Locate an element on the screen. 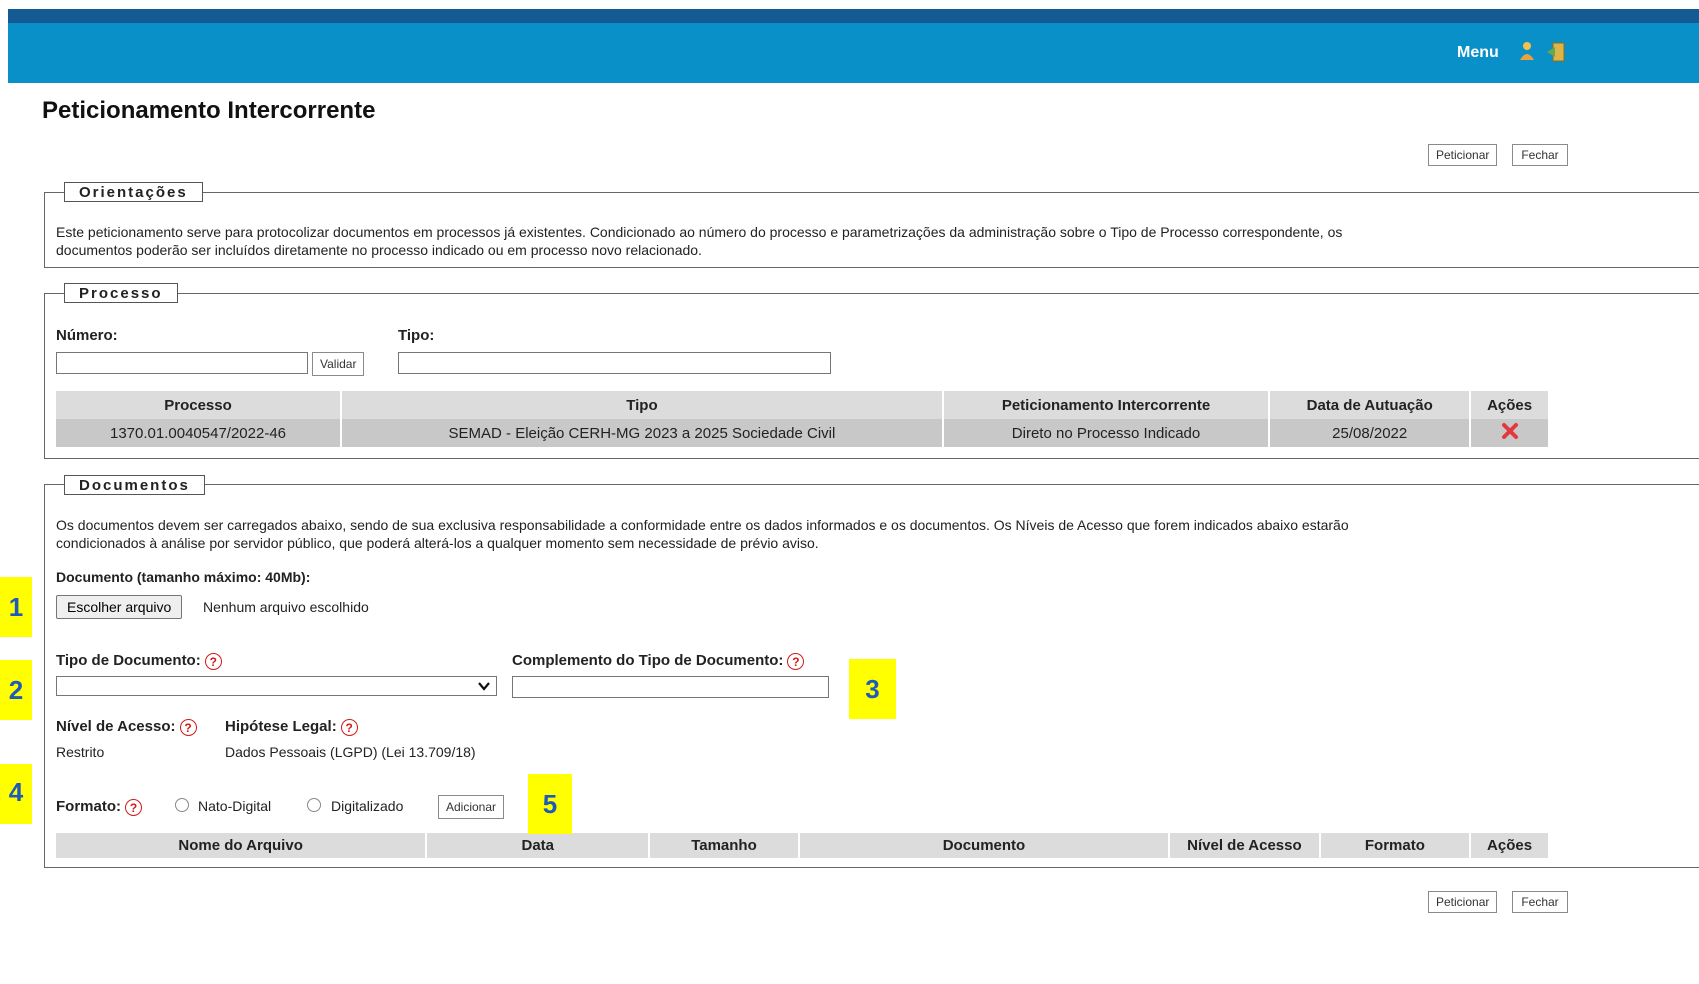  annotation-3: 3 is located at coordinates (872, 689).